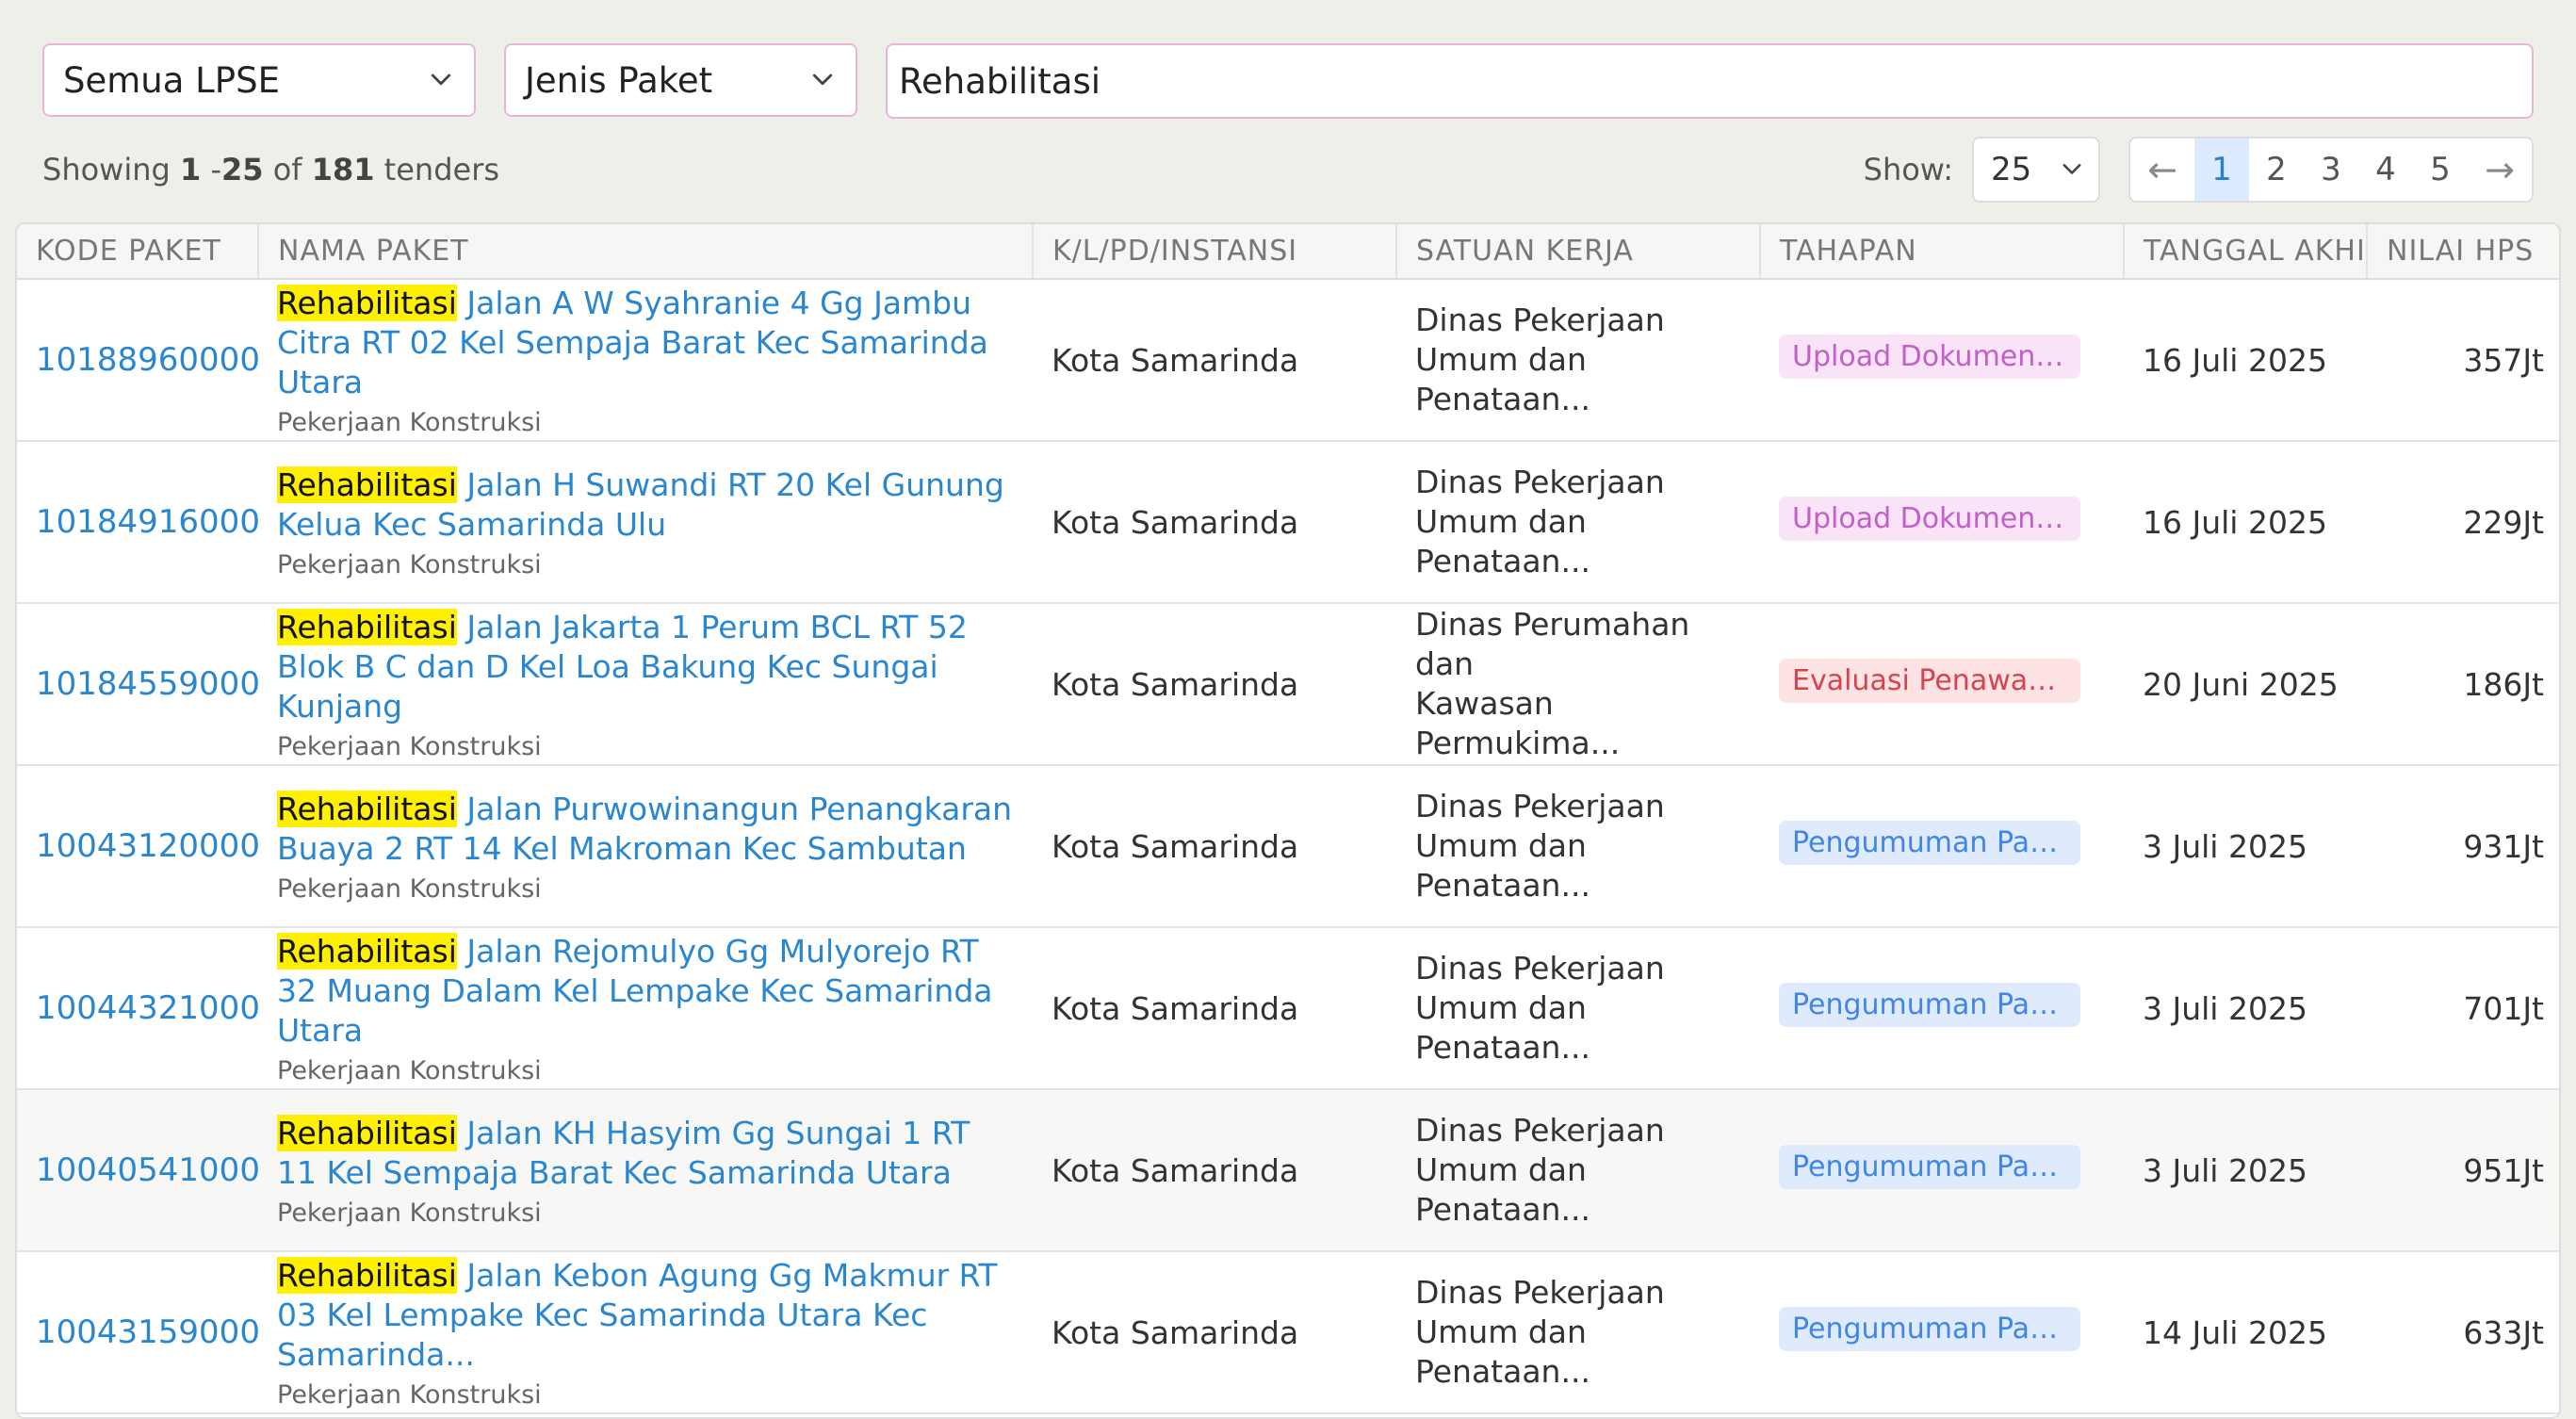 This screenshot has width=2576, height=1419. I want to click on nilai-hps-cell: 357Jt, so click(2463, 361).